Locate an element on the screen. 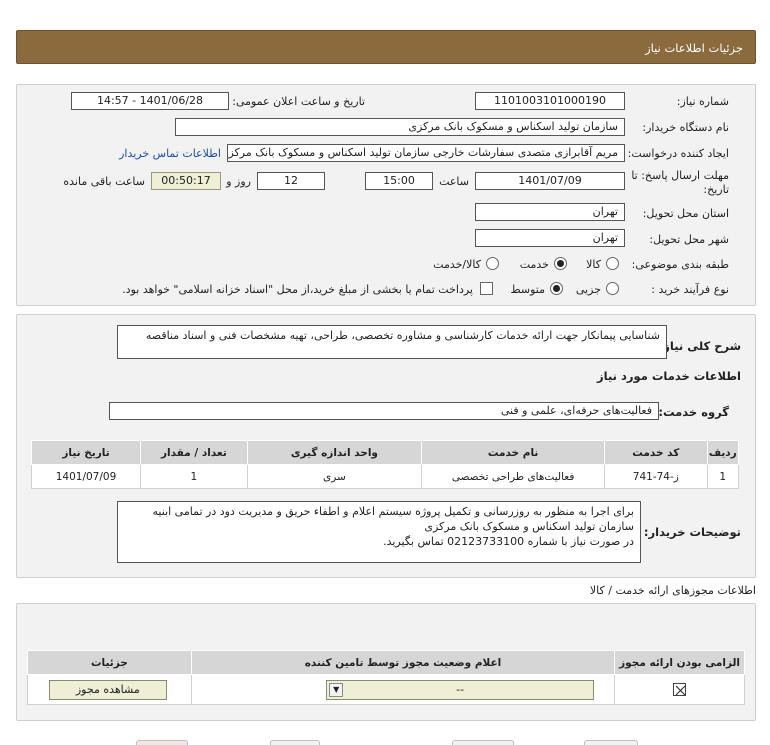  need-number-label: شماره نیاز: is located at coordinates (702, 101).